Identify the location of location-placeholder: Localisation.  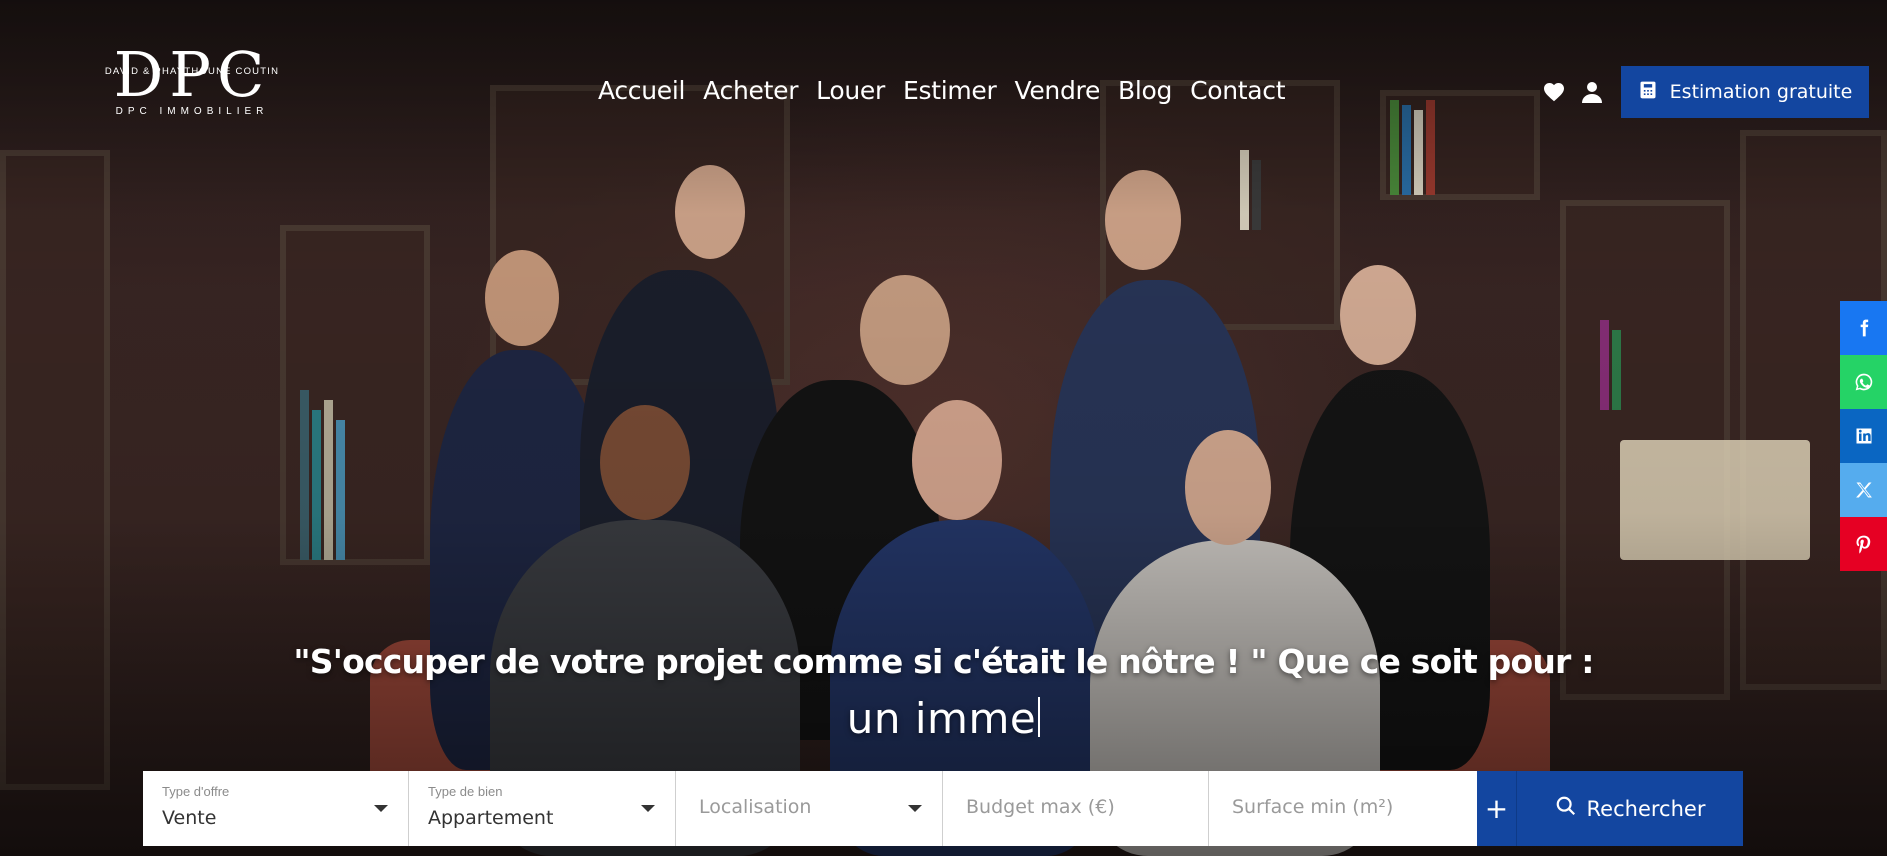
(755, 807).